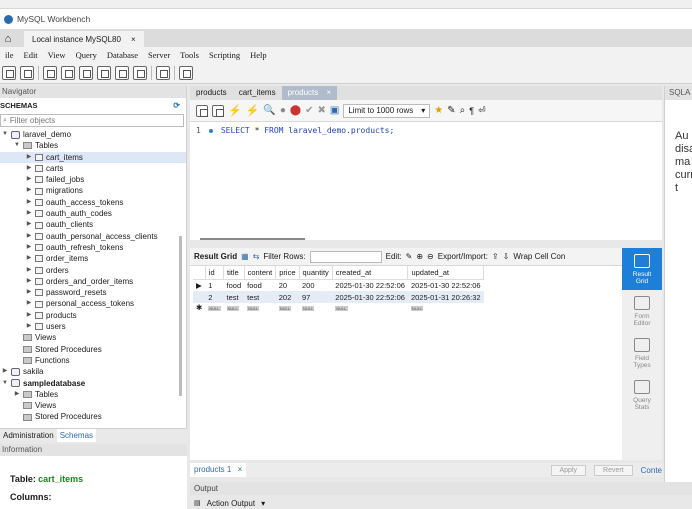 This screenshot has height=509, width=692. Describe the element at coordinates (568, 470) in the screenshot. I see `apply-button: Apply` at that location.